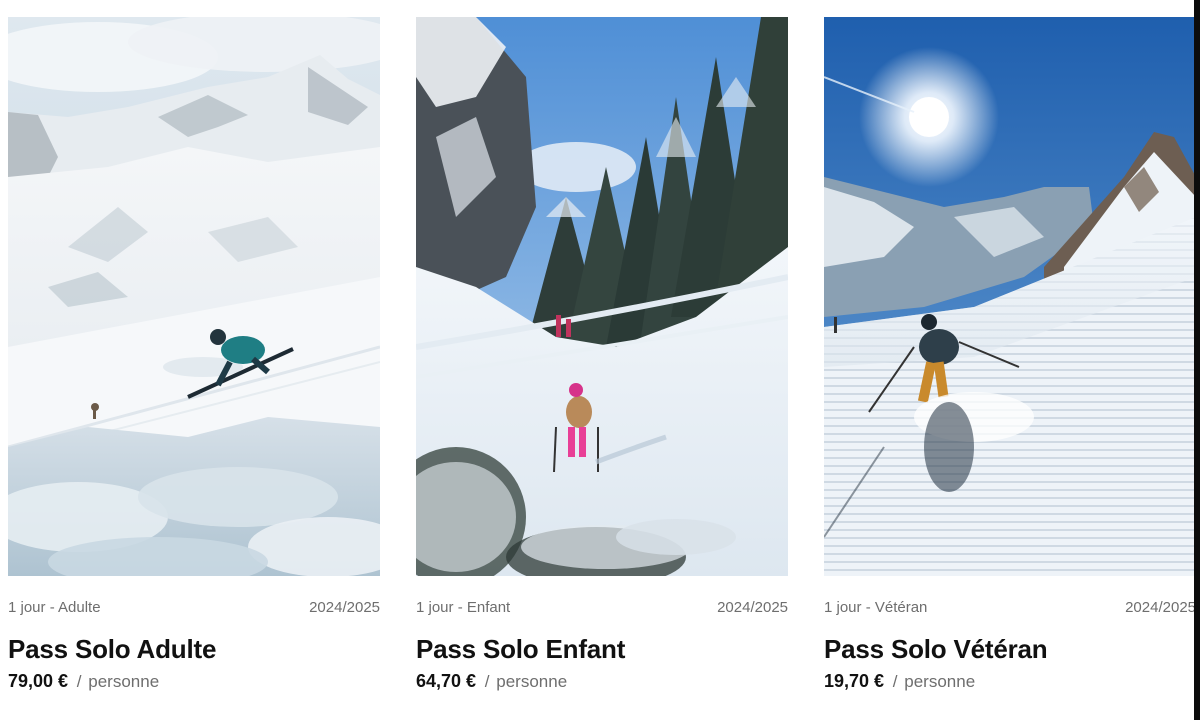 The width and height of the screenshot is (1200, 720). What do you see at coordinates (194, 649) in the screenshot?
I see `product-title: Pass Solo Adulte` at bounding box center [194, 649].